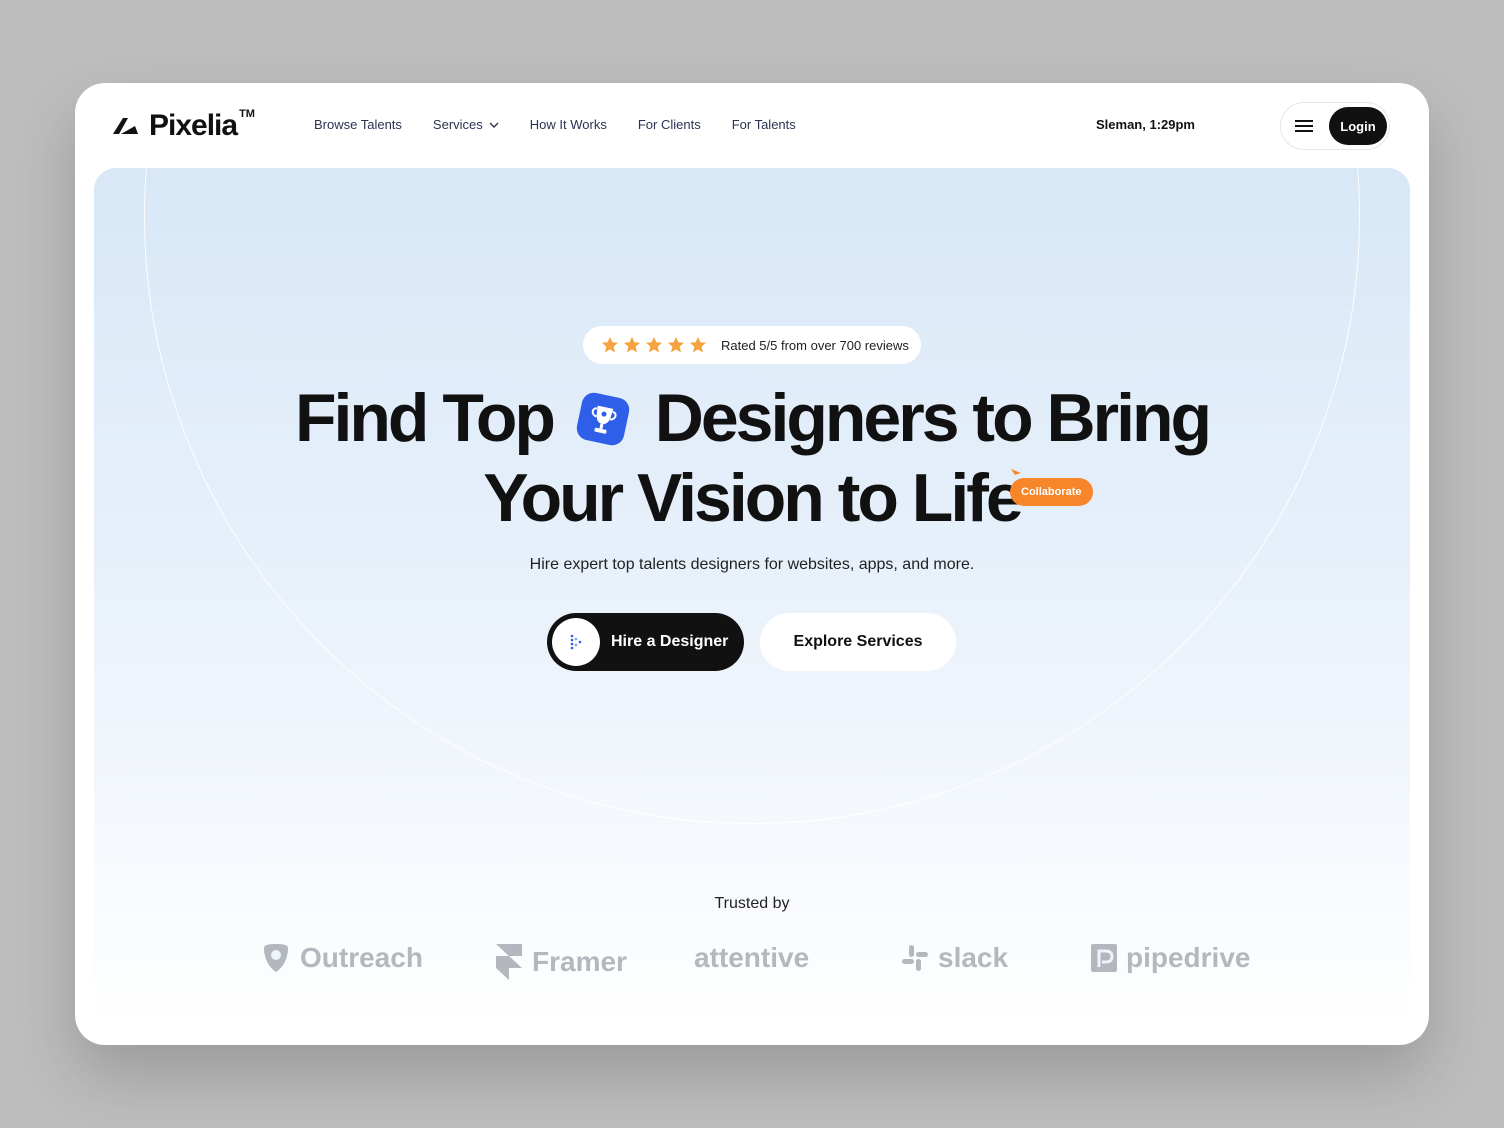 The width and height of the screenshot is (1504, 1128). What do you see at coordinates (1306, 127) in the screenshot?
I see `hamburger-icon` at bounding box center [1306, 127].